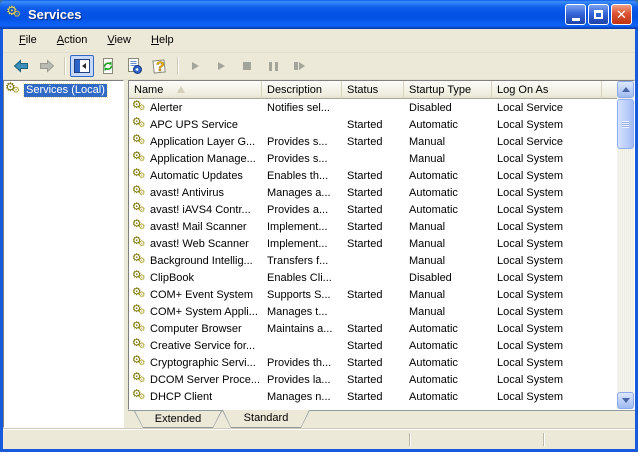 This screenshot has height=452, width=638. What do you see at coordinates (162, 40) in the screenshot?
I see `menu-help: Help` at bounding box center [162, 40].